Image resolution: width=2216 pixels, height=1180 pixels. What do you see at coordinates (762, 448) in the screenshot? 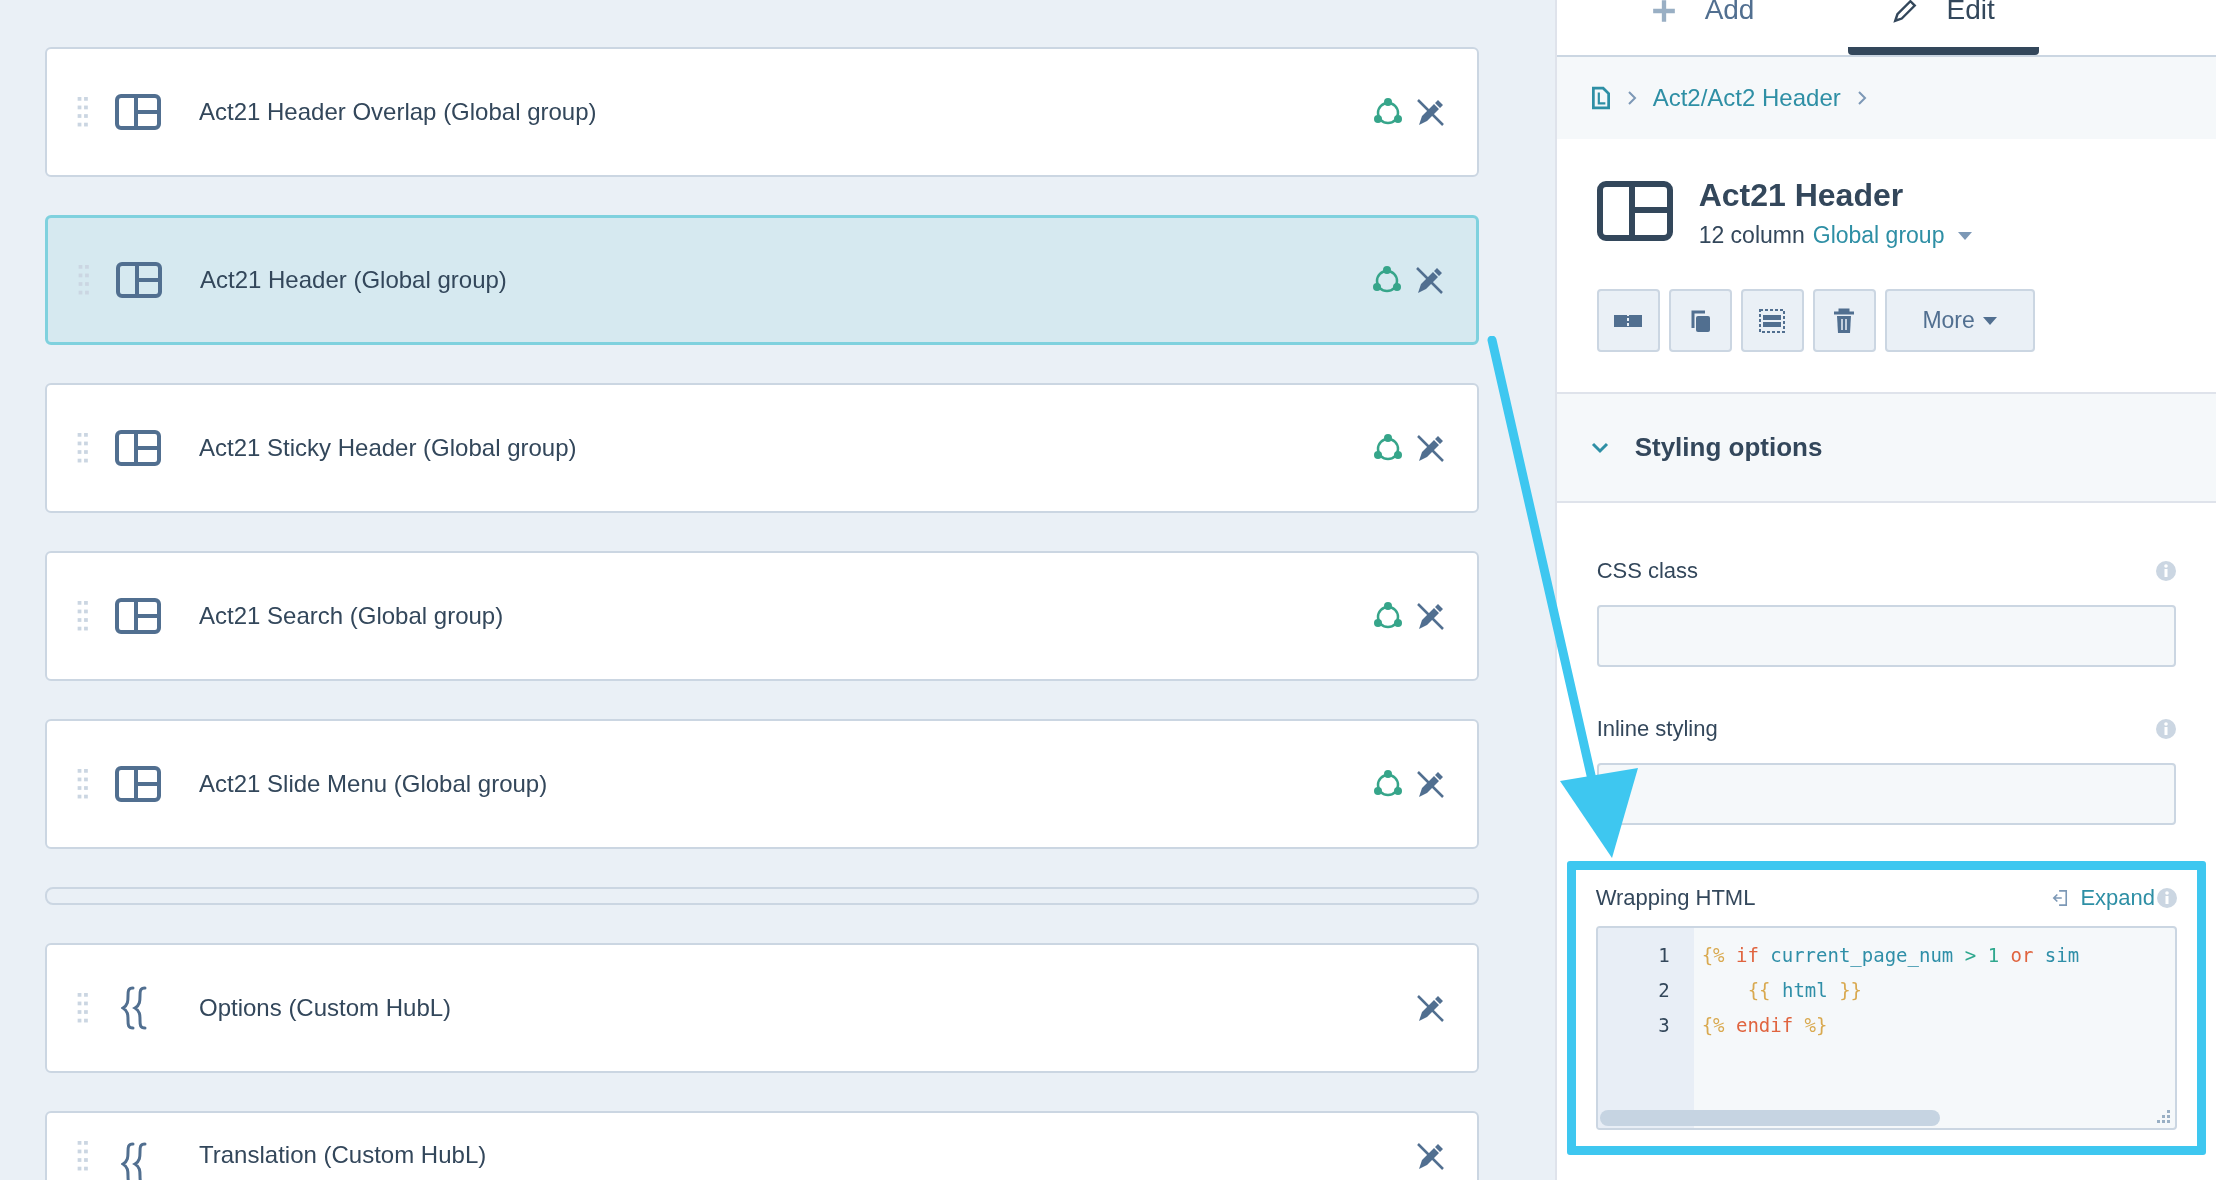
I see `module-row: Act21 Sticky Header (Global group)` at bounding box center [762, 448].